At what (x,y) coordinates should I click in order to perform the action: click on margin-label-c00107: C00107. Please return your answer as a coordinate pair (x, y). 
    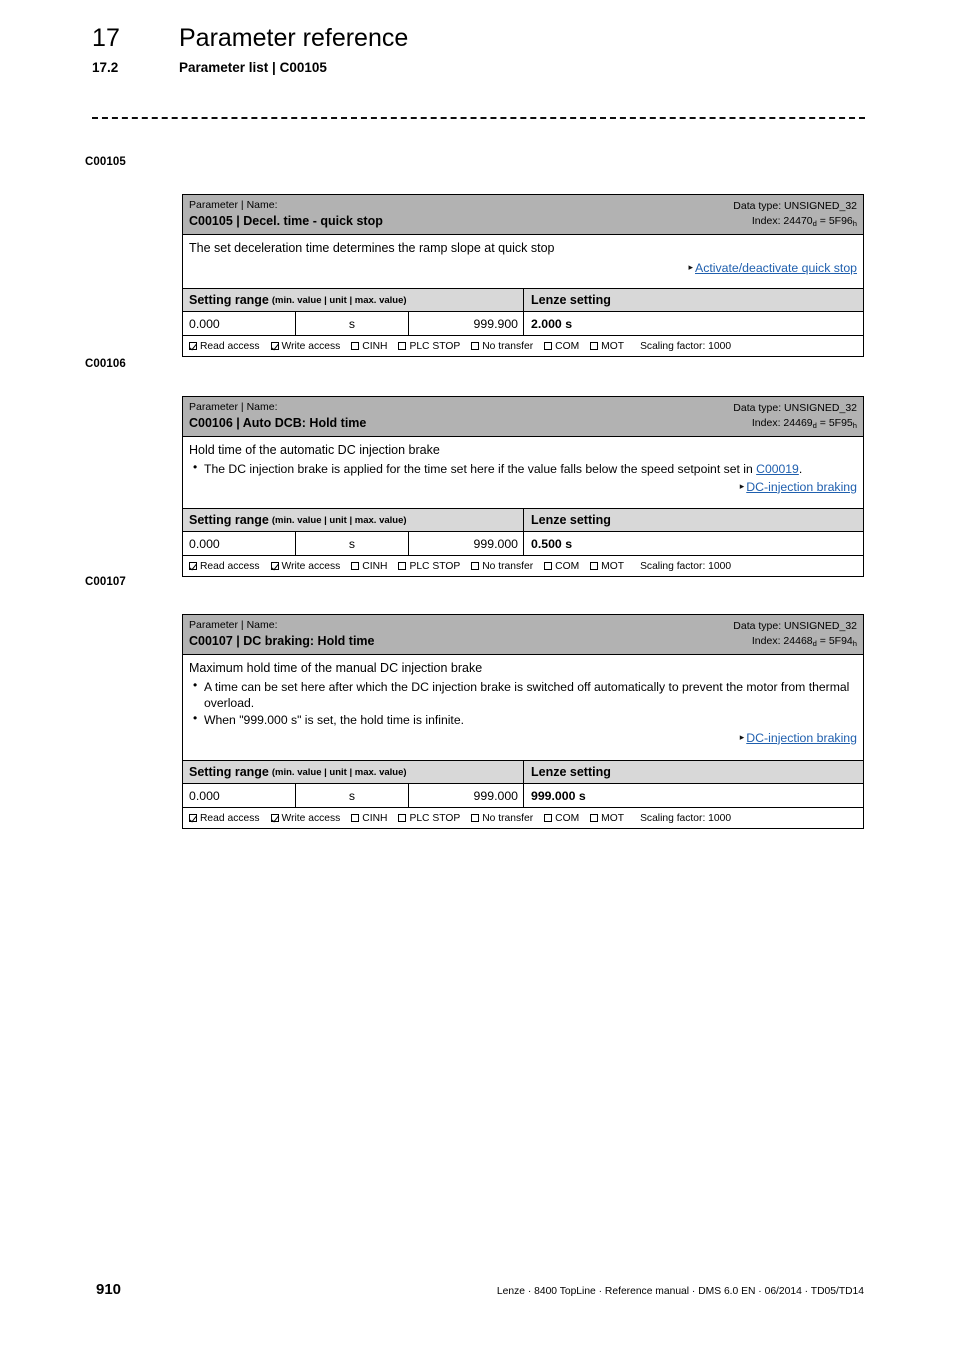
    Looking at the image, I should click on (105, 582).